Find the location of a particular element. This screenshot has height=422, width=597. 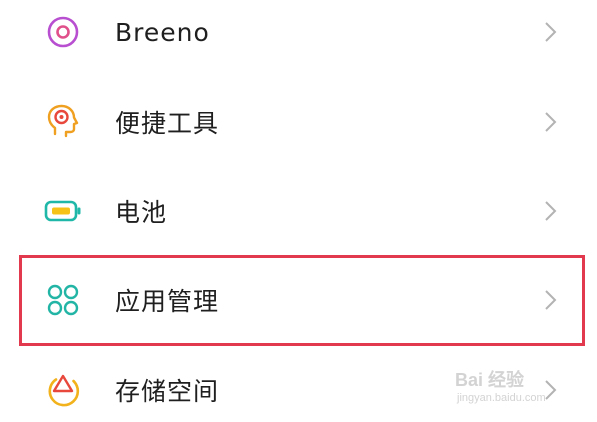

convenience-tools-icon is located at coordinates (63, 122).